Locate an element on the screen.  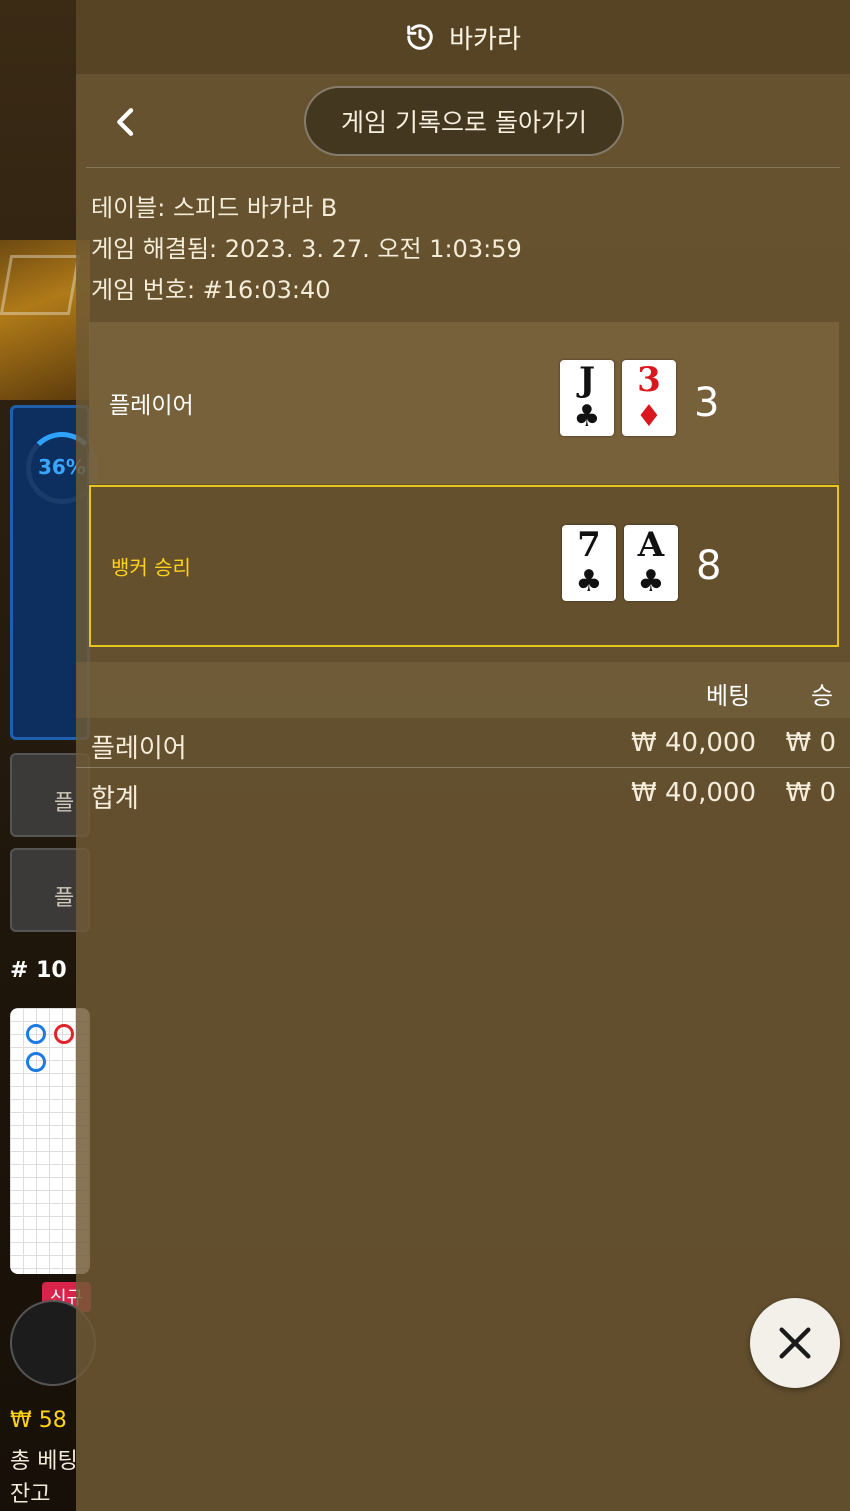
bet-column-header: 베팅 is located at coordinates (728, 696).